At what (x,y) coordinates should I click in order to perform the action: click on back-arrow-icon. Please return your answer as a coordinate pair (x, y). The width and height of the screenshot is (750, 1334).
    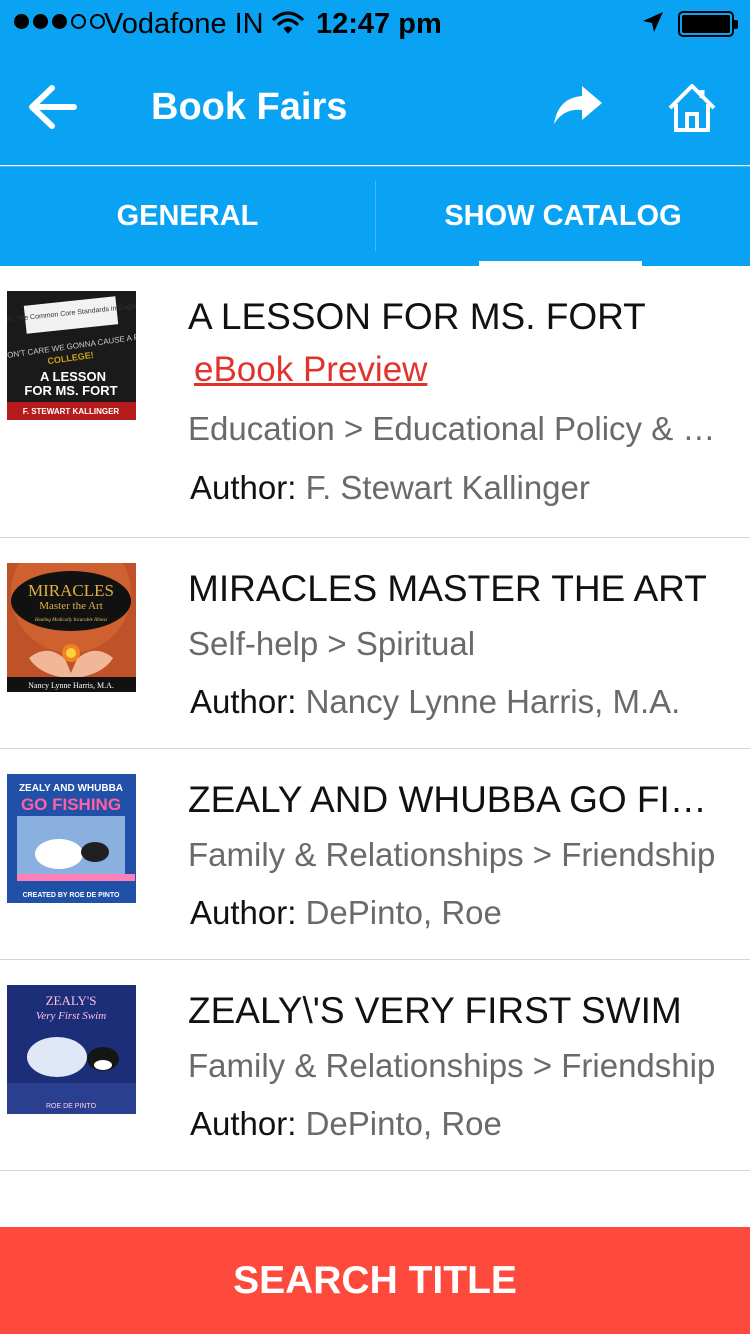
    Looking at the image, I should click on (52, 109).